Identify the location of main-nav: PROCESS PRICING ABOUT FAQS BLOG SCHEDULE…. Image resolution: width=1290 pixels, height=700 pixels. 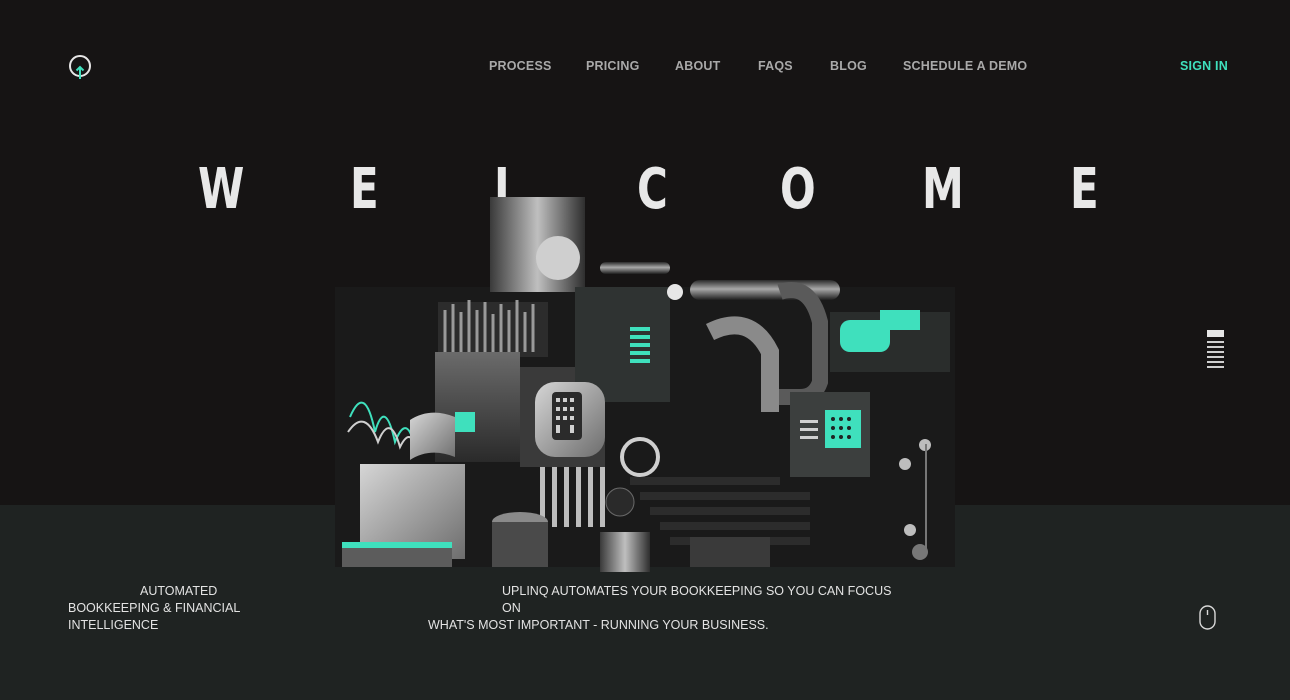
(645, 67).